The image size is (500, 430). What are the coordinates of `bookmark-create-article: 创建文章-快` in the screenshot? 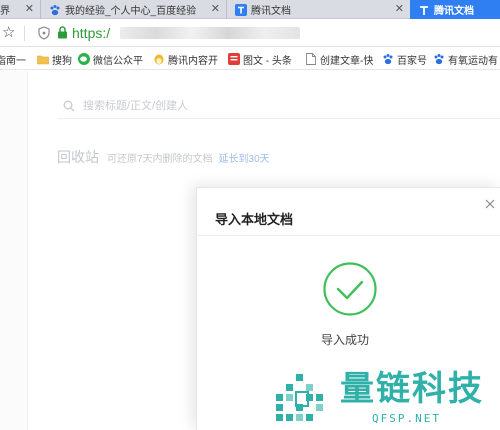 It's located at (339, 59).